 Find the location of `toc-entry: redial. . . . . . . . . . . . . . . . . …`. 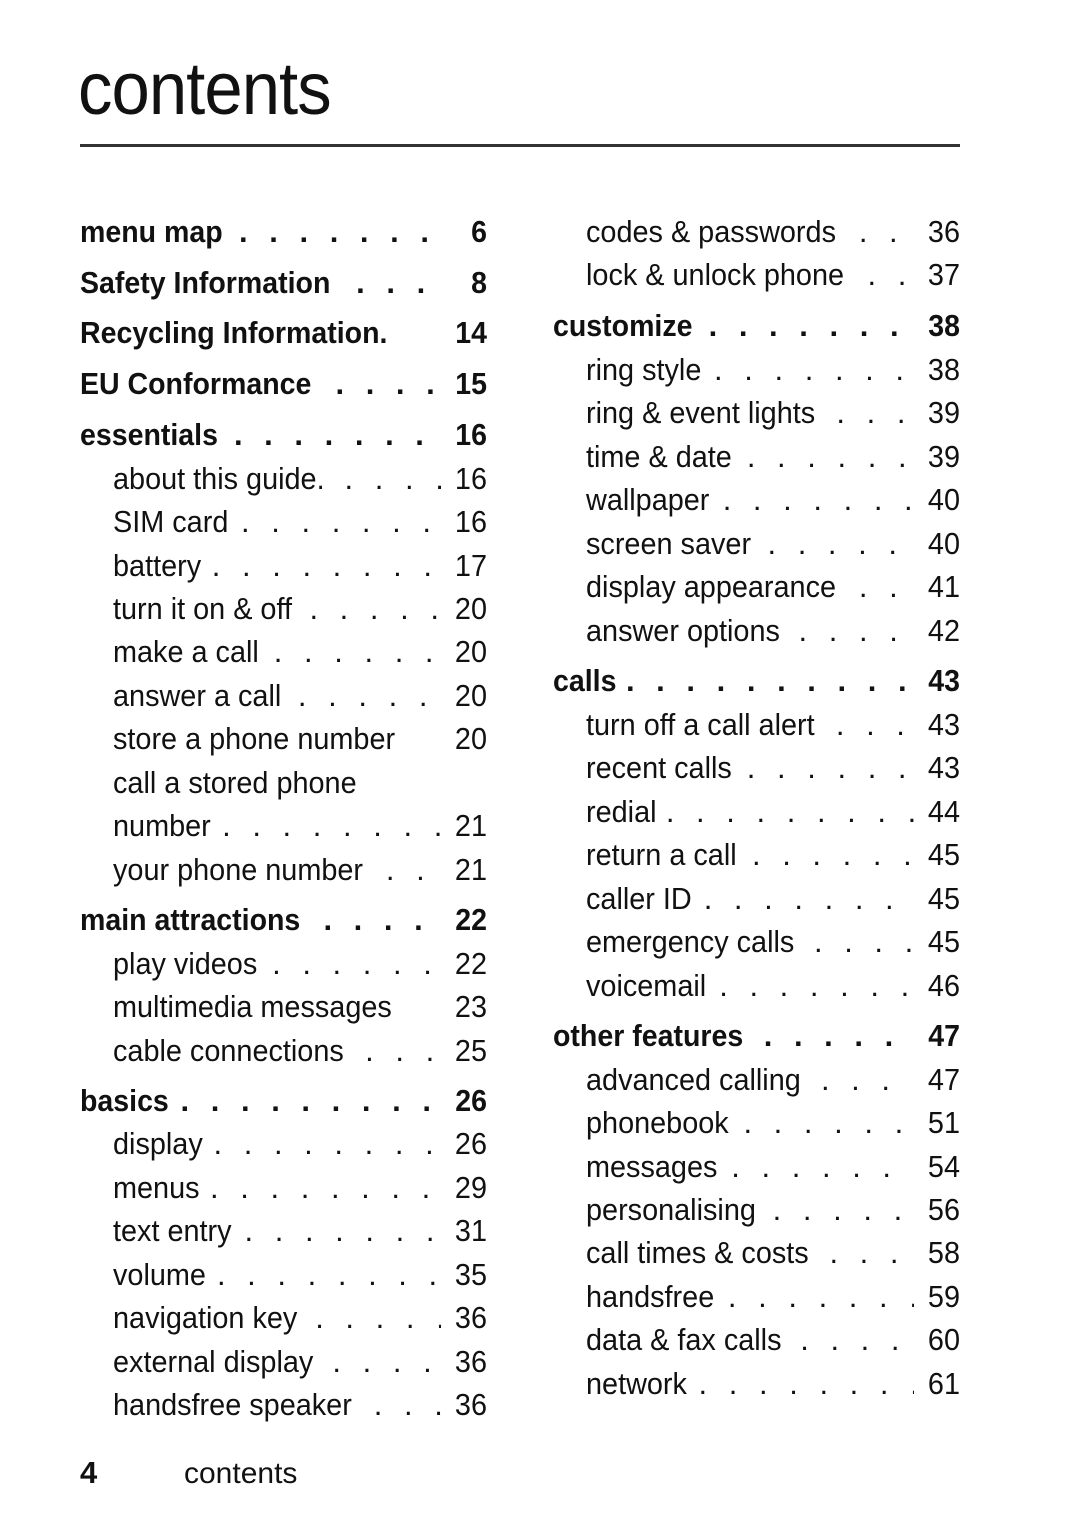

toc-entry: redial. . . . . . . . . . . . . . . . . … is located at coordinates (756, 812).